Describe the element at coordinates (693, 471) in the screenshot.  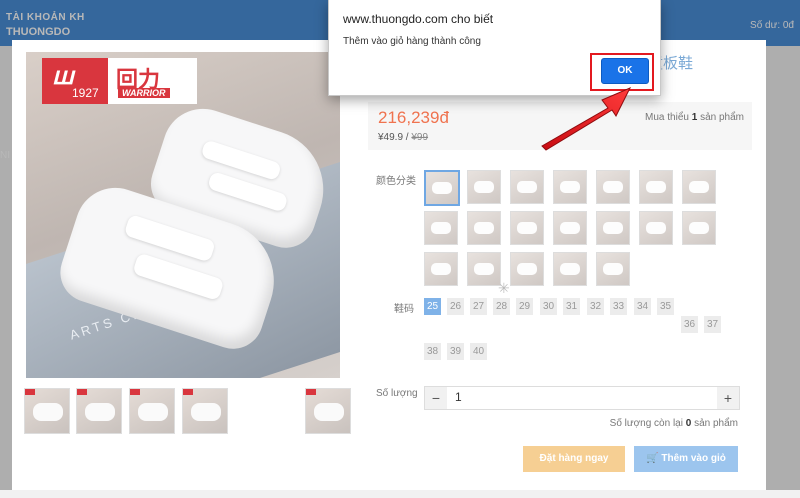
I see `add-to-cart-label: Thêm vào giỏ hàng` at that location.